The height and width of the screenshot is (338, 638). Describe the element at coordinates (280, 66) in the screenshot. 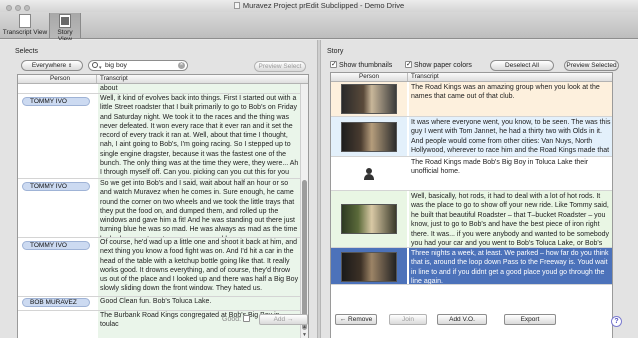

I see `preview-select-button: Preview Select` at that location.